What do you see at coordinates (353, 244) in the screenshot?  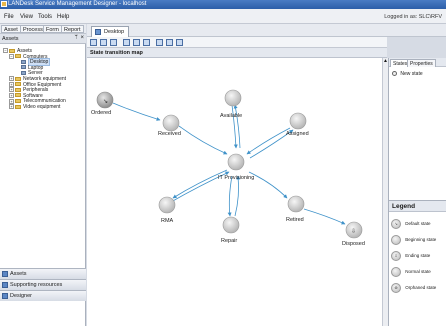 I see `state-label-disposed: Disposed` at bounding box center [353, 244].